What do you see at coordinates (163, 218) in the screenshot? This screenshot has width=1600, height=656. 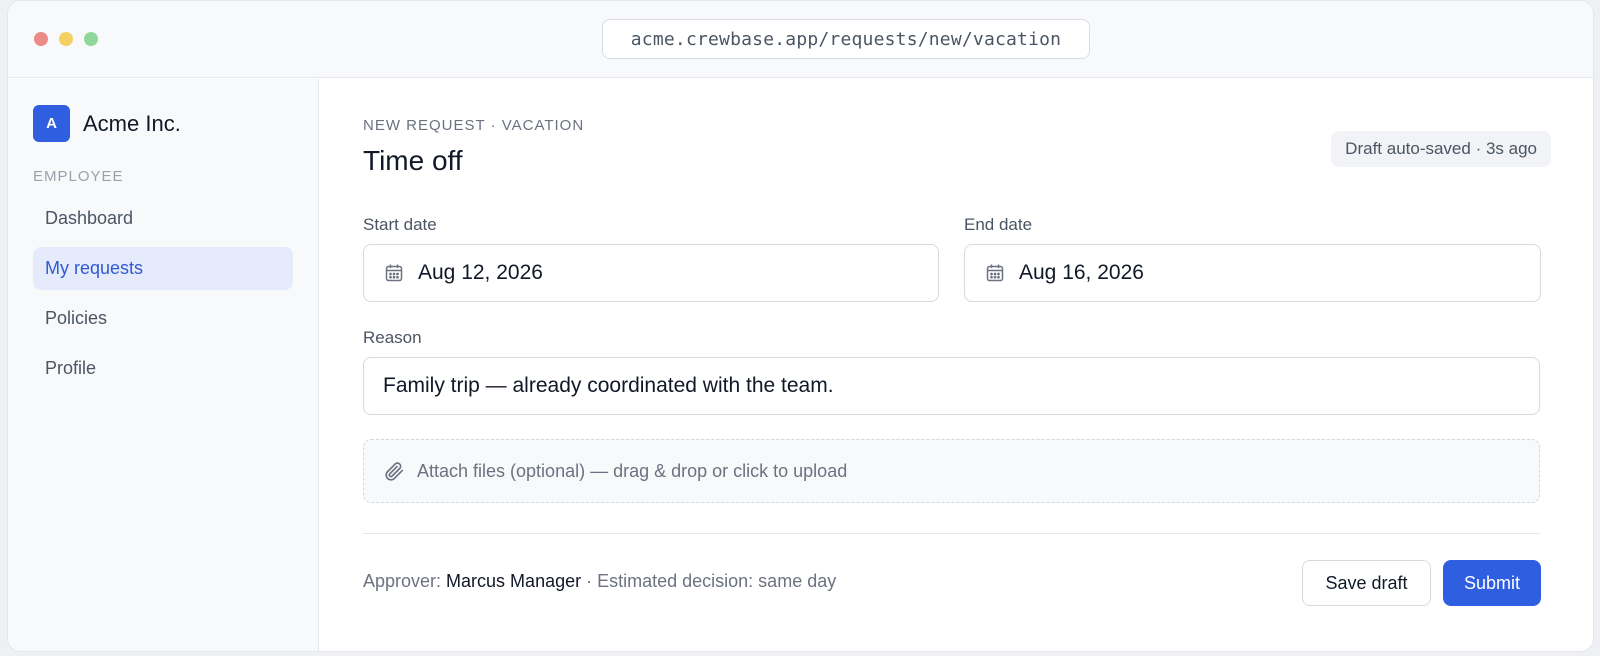 I see `sidebar-item-dashboard: Dashboard` at bounding box center [163, 218].